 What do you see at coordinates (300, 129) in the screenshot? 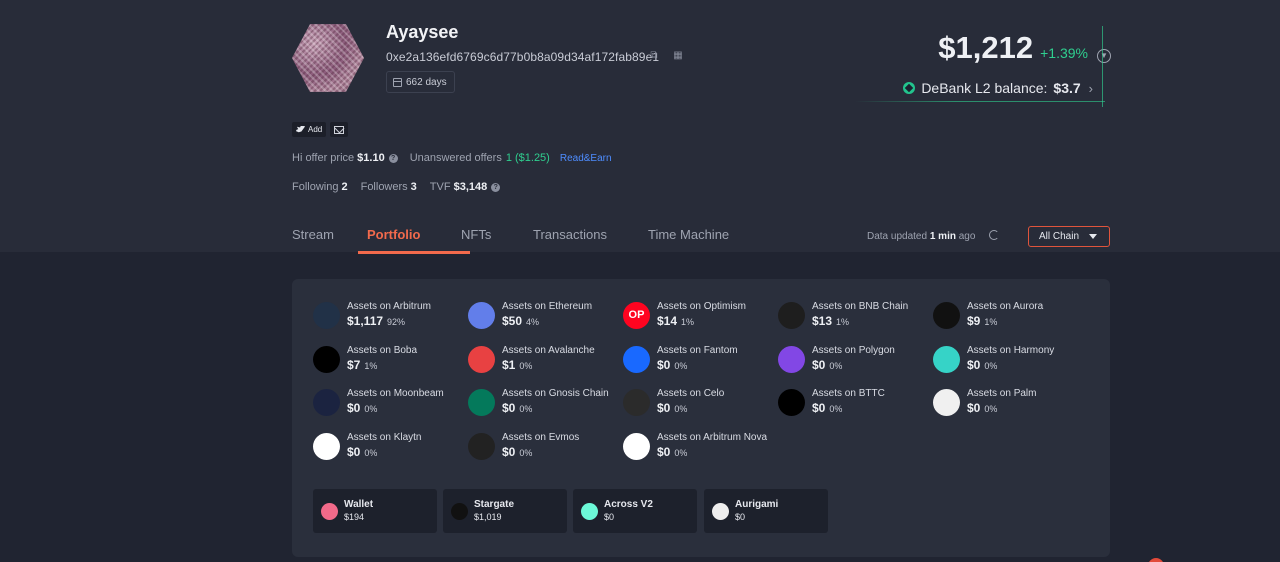
I see `twitter-icon` at bounding box center [300, 129].